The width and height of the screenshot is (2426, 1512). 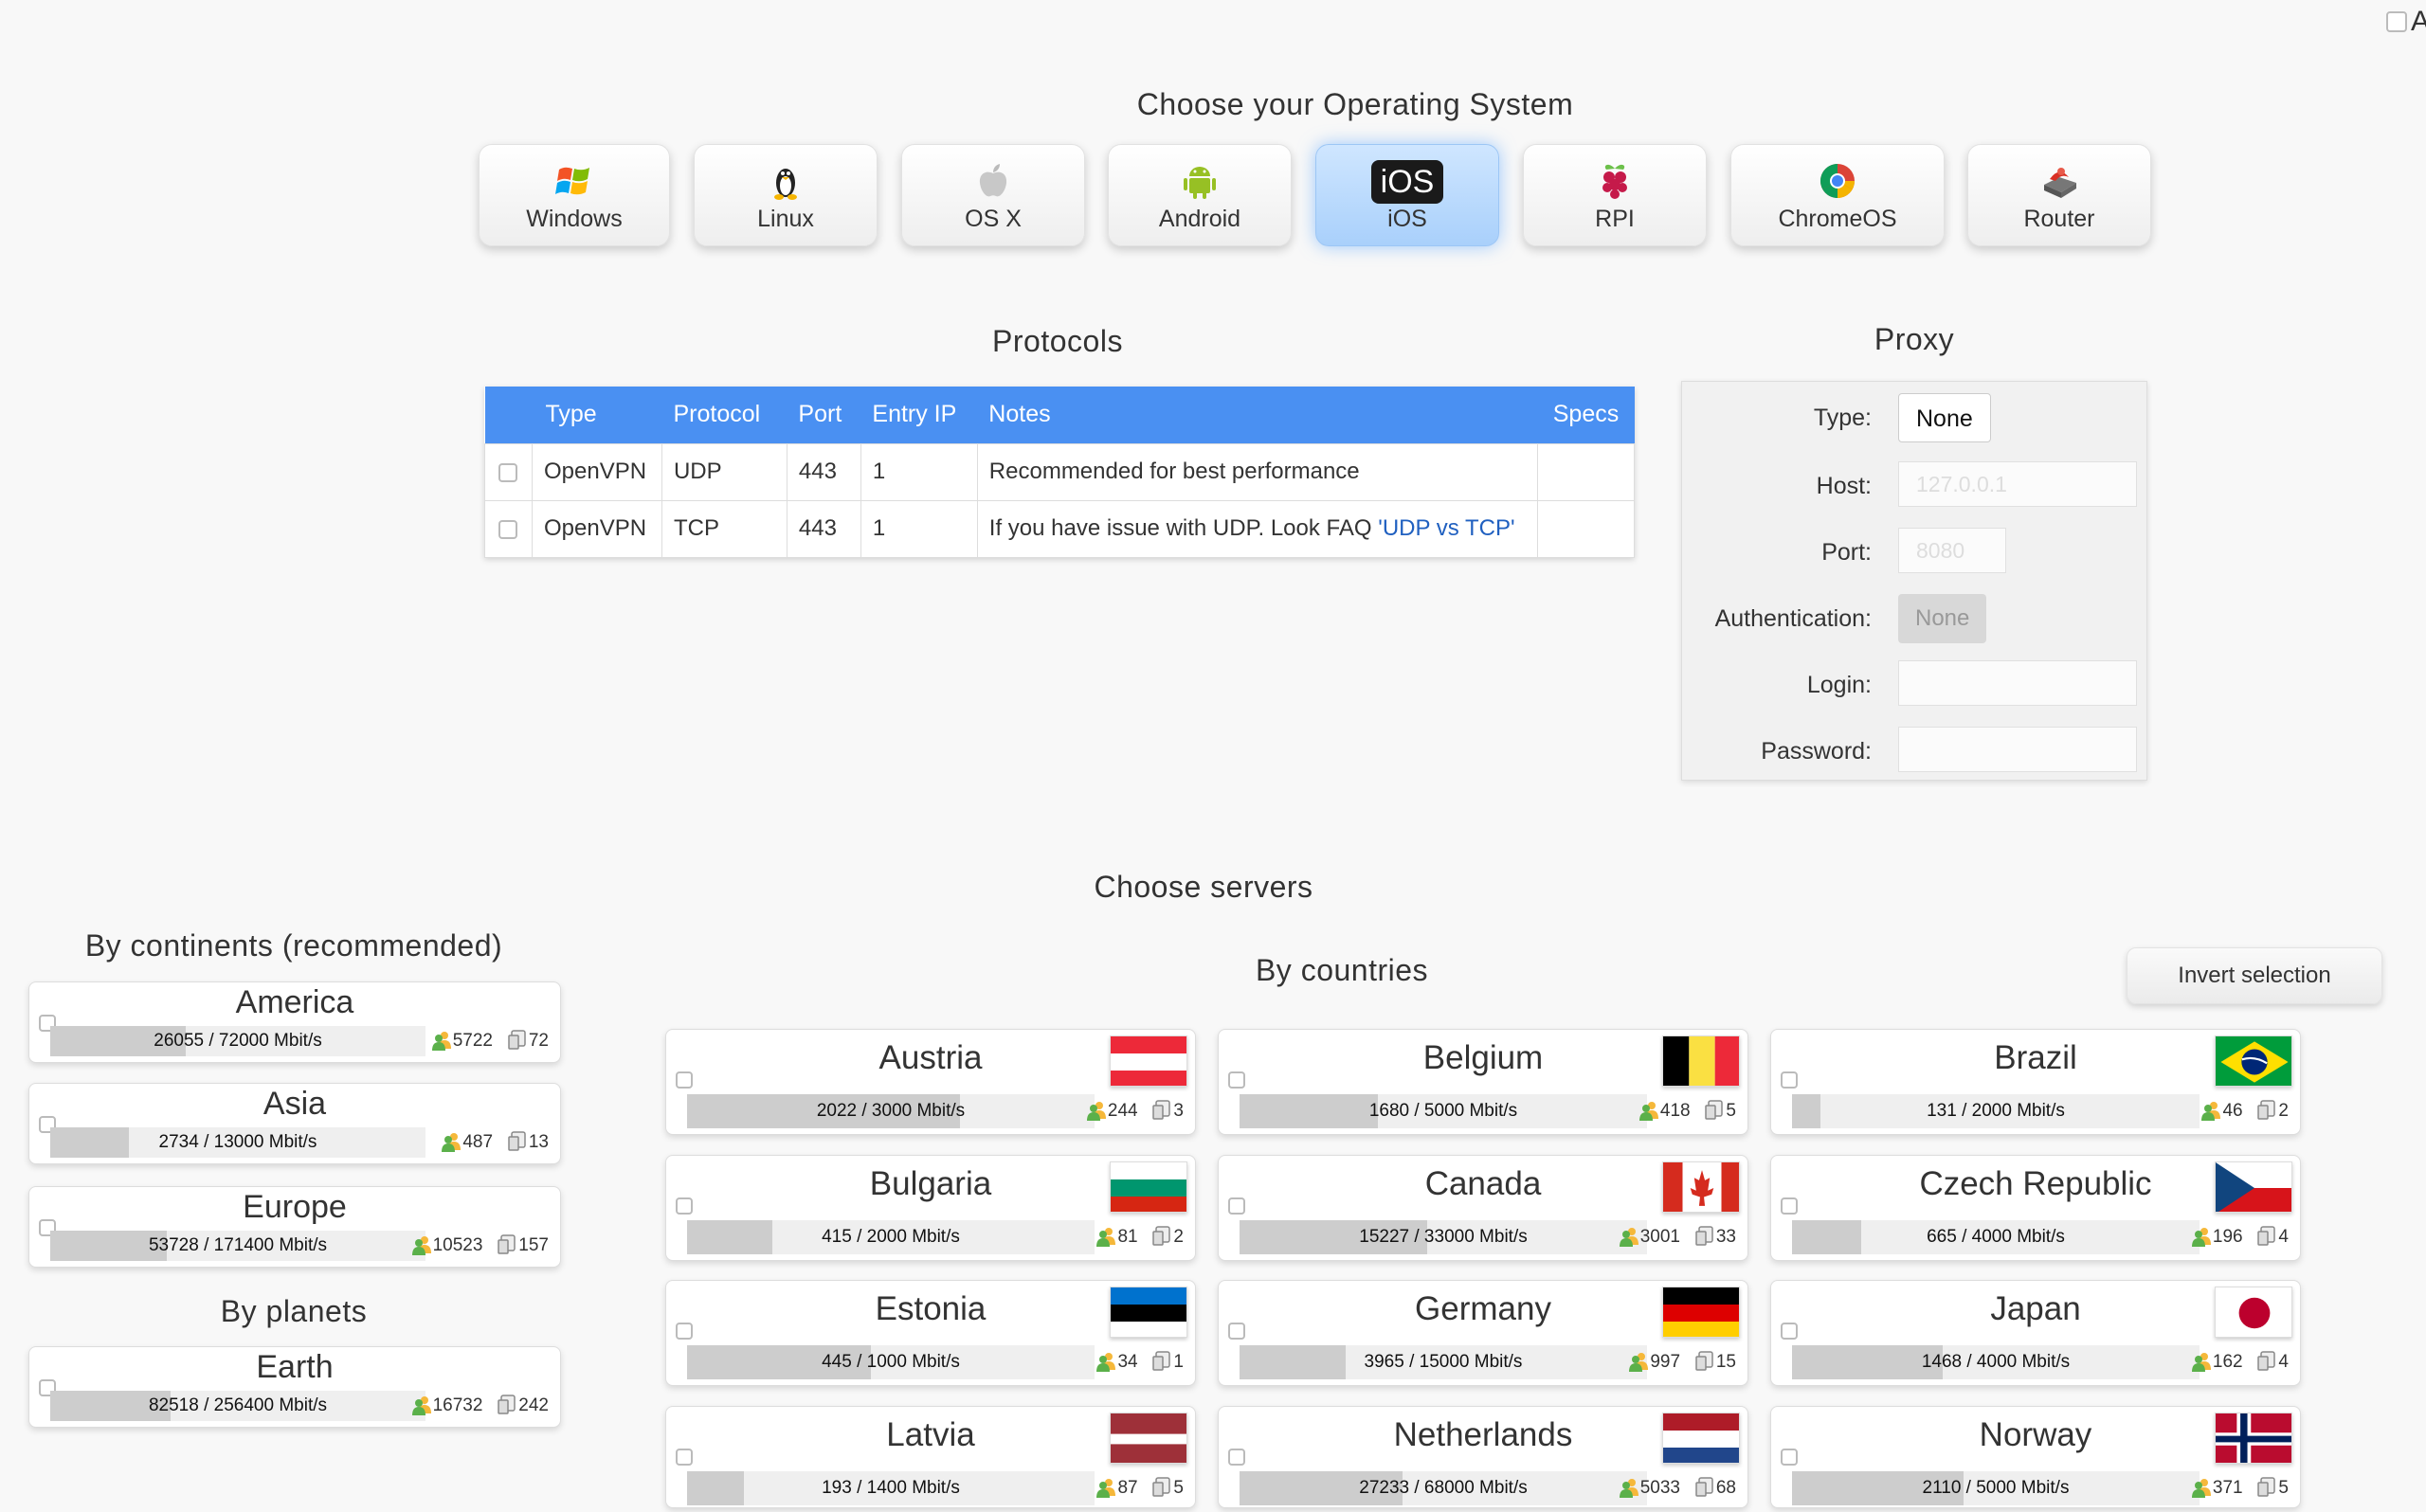 What do you see at coordinates (1407, 219) in the screenshot?
I see `os-label: iOS` at bounding box center [1407, 219].